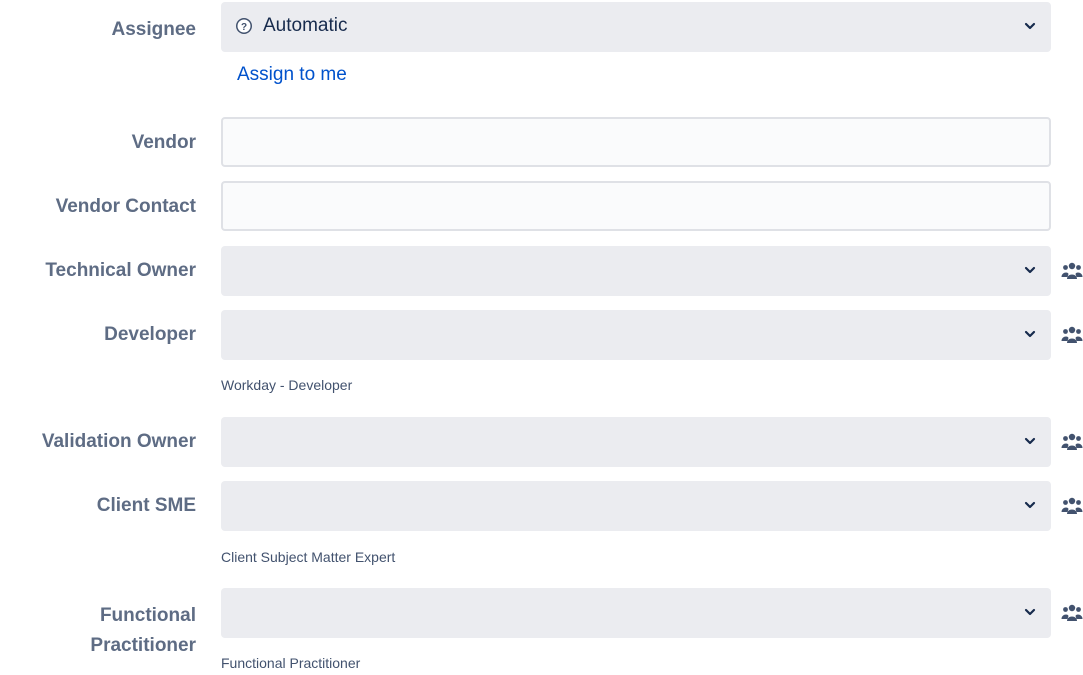 Image resolution: width=1083 pixels, height=675 pixels. Describe the element at coordinates (118, 441) in the screenshot. I see `validation-owner-label: Validation Owner` at that location.